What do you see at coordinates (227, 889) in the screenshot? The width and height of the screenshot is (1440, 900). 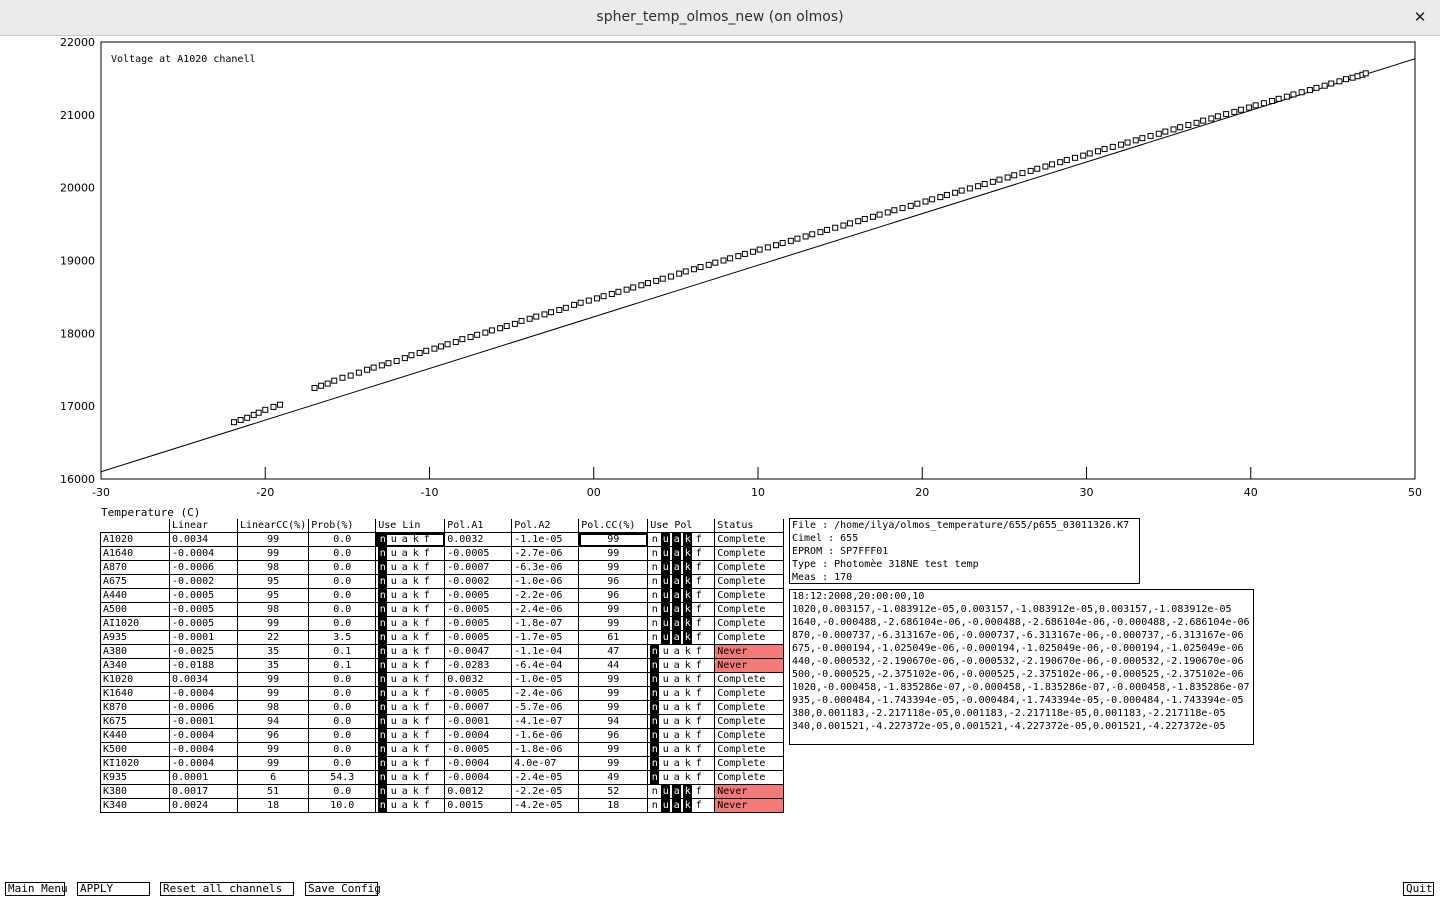 I see `reset-all-channels-button: Reset all channels` at bounding box center [227, 889].